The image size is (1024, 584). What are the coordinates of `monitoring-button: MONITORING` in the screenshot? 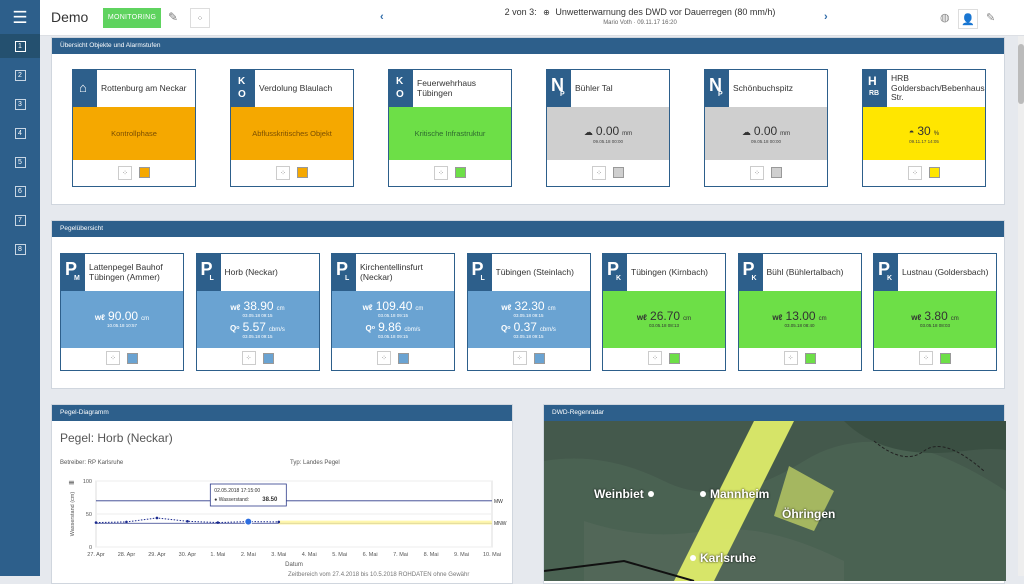 It's located at (132, 18).